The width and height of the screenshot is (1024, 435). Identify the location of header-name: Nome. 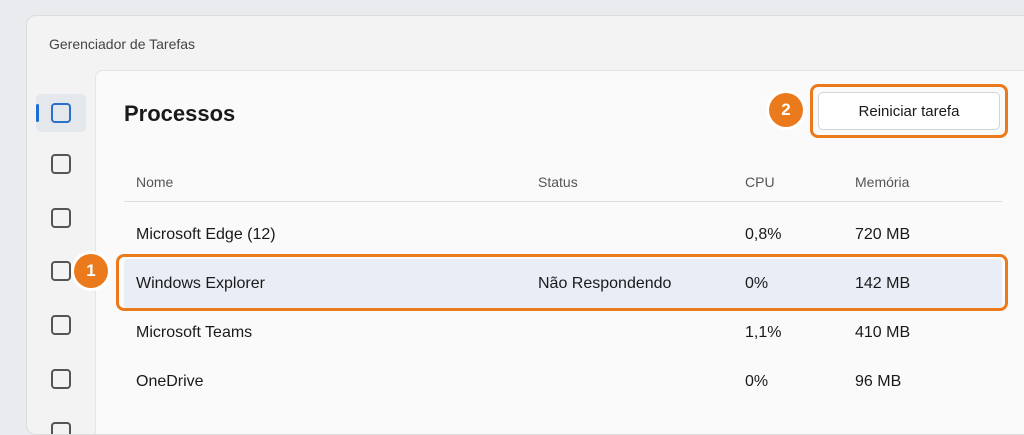
(154, 182).